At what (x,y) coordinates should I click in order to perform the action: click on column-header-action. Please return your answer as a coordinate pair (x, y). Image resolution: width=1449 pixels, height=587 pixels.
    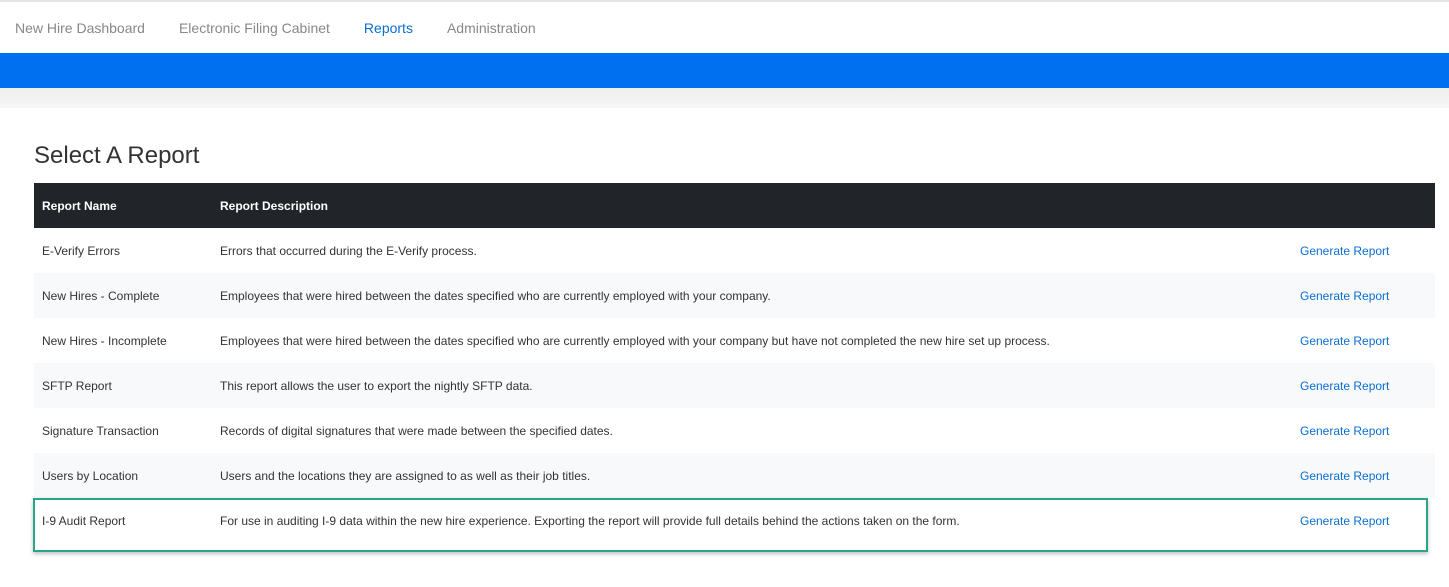
    Looking at the image, I should click on (1363, 205).